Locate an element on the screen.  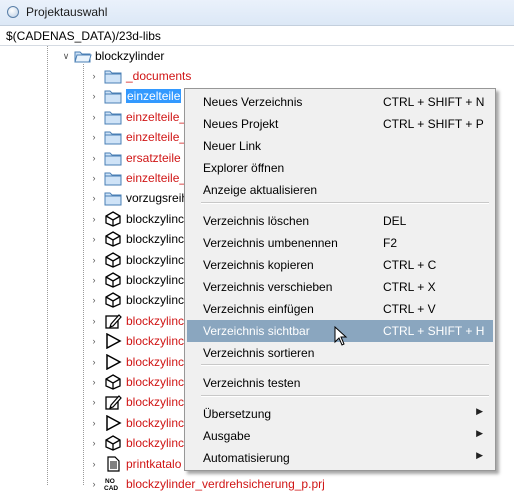
menu-item-label: Verzeichnis testen is located at coordinates (252, 383).